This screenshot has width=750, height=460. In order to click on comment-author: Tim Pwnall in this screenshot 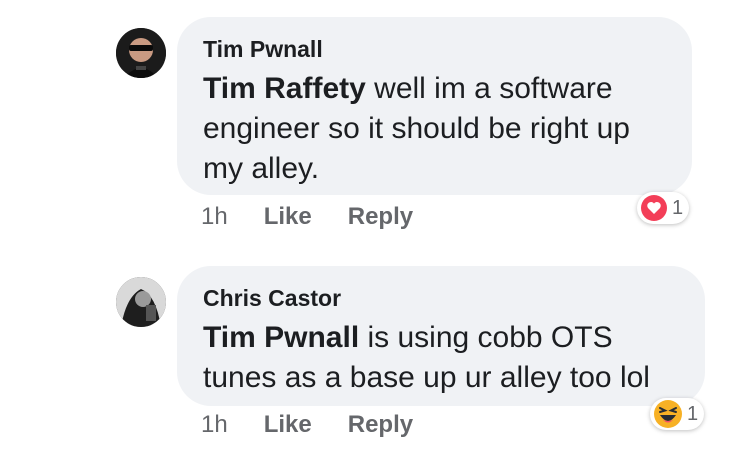, I will do `click(434, 49)`.